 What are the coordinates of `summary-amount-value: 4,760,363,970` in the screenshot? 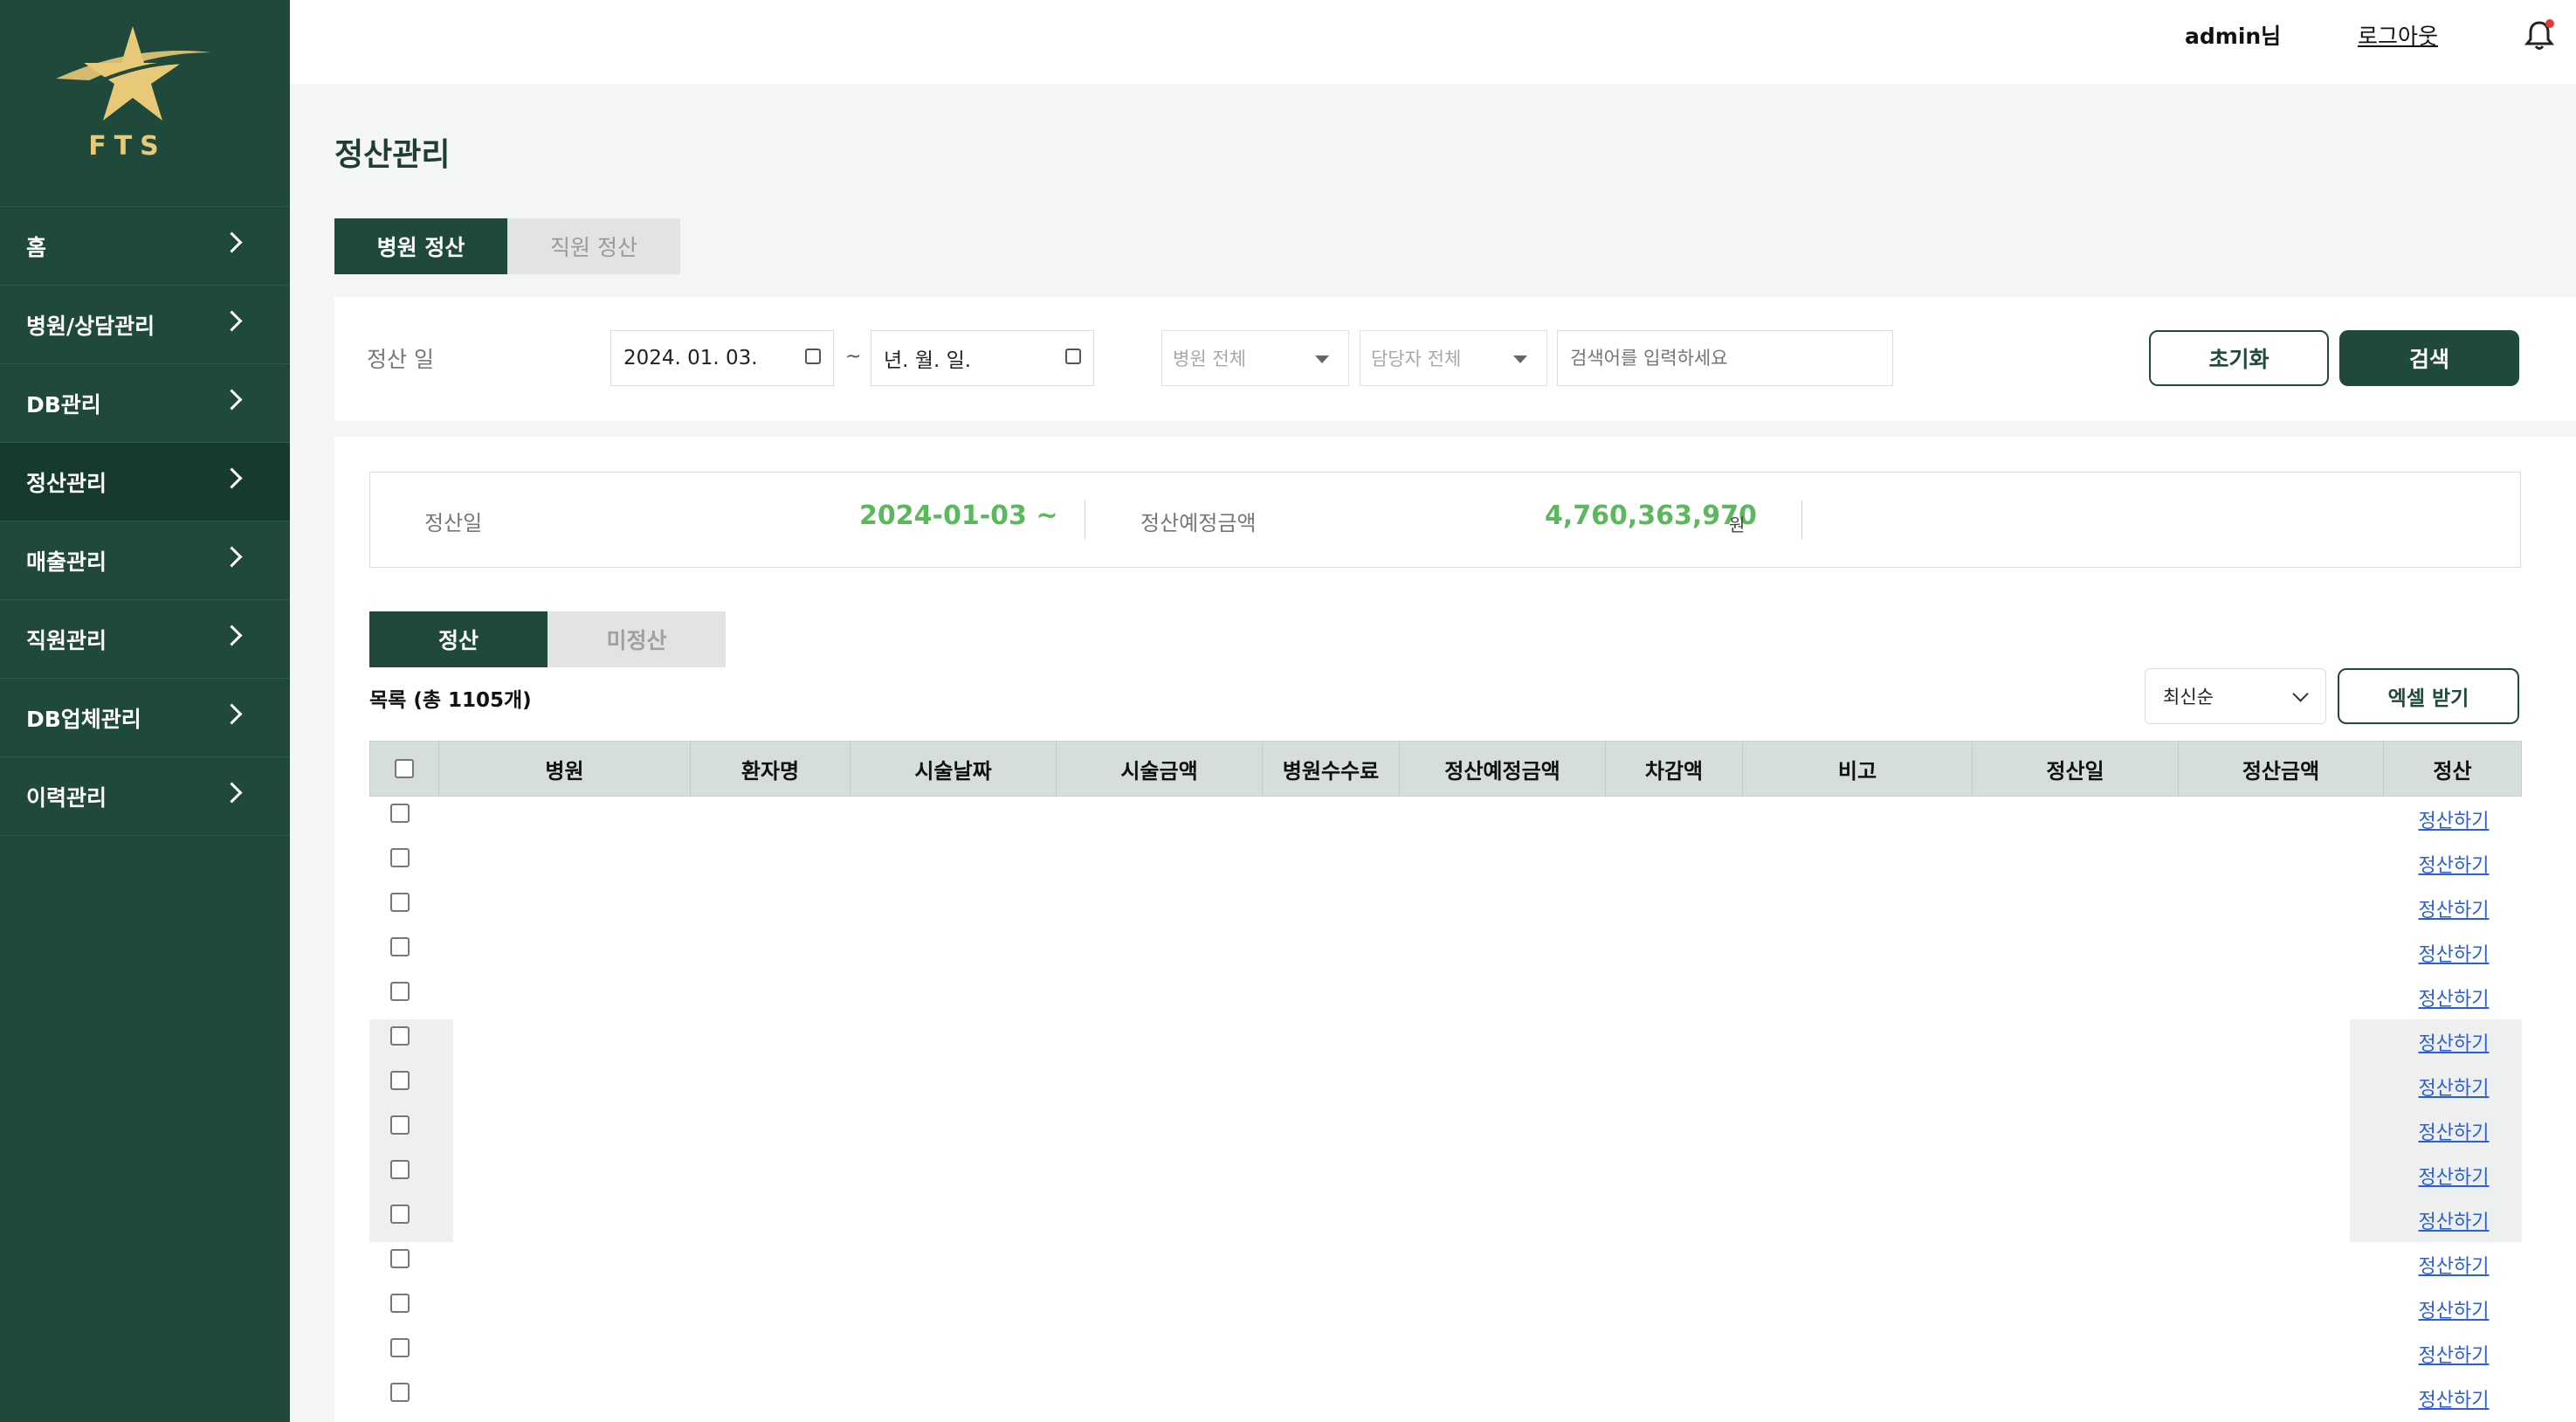 It's located at (1651, 515).